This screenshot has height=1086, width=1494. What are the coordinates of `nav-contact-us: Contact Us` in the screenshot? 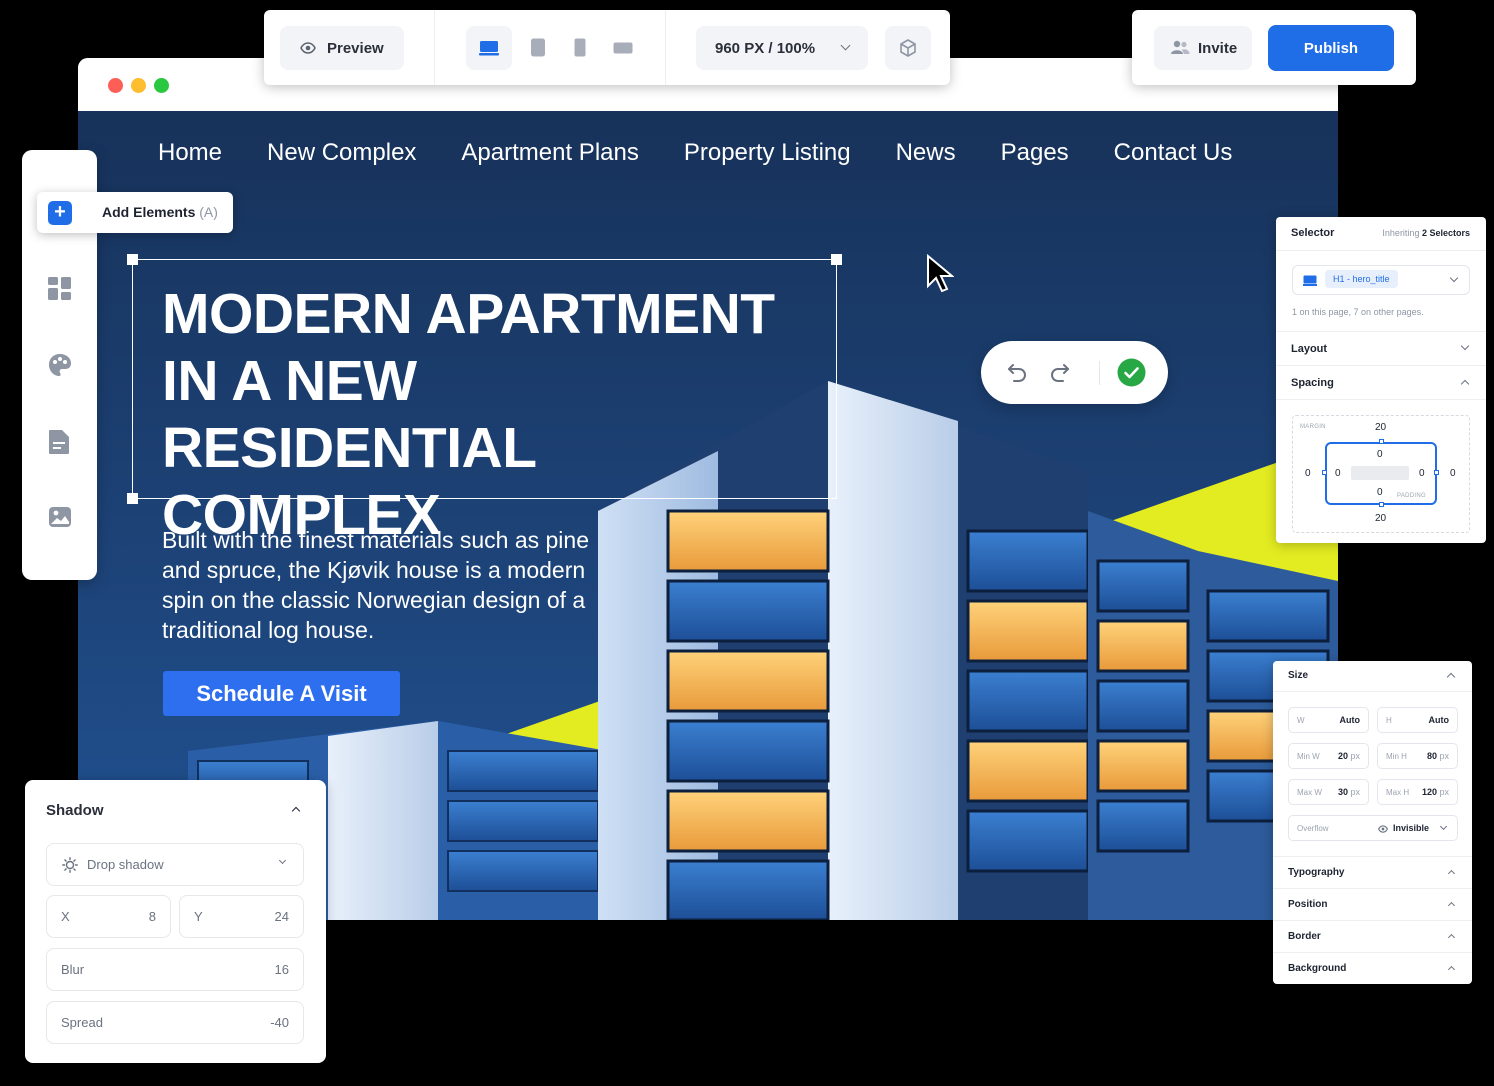 It's located at (1173, 153).